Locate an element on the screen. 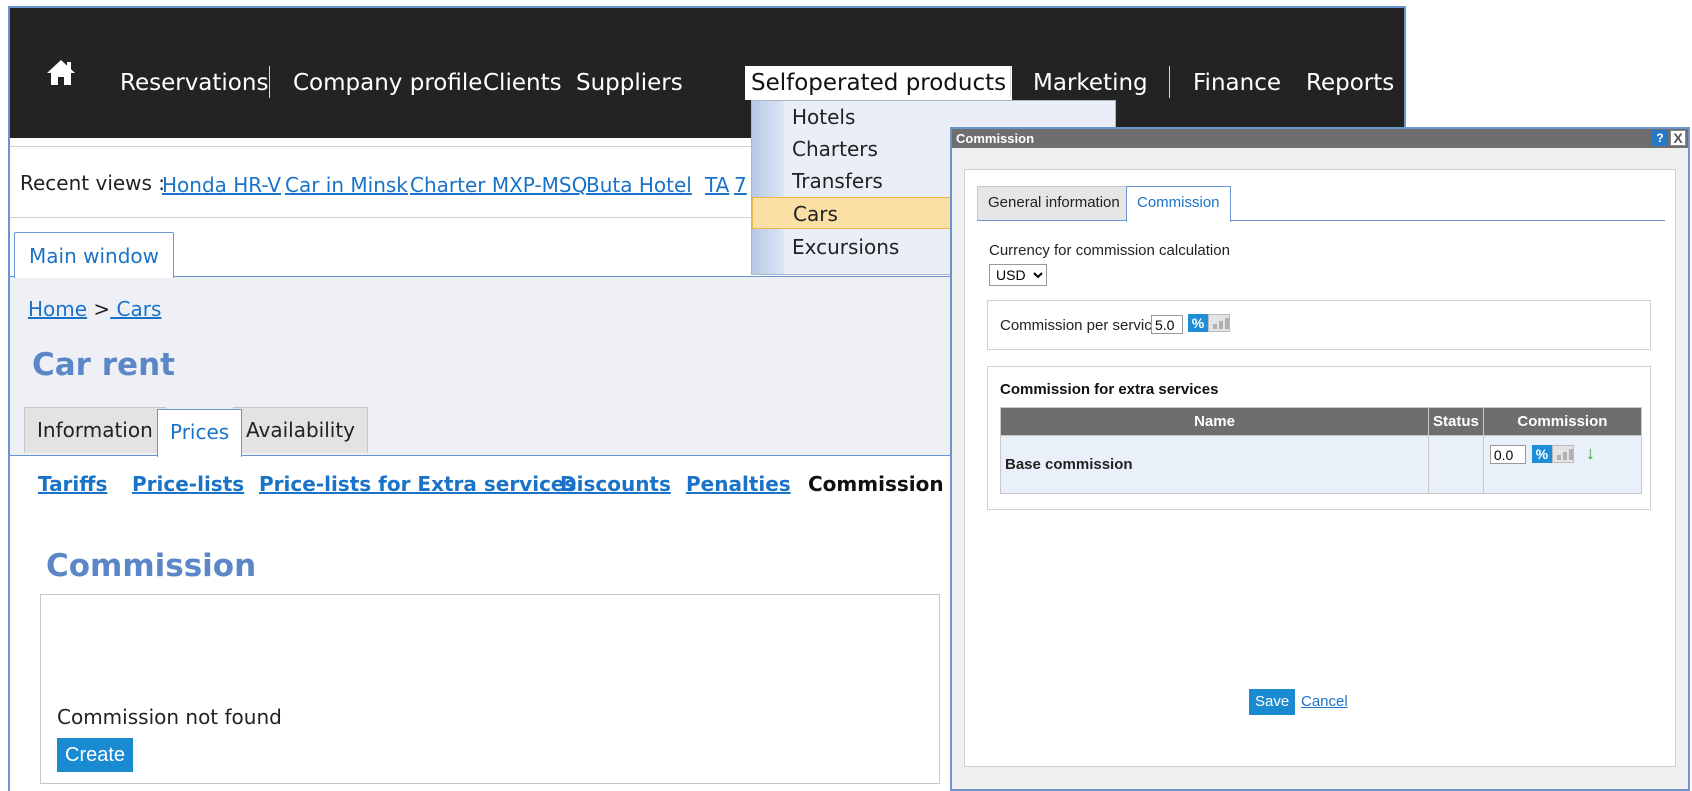 The height and width of the screenshot is (791, 1692). save-button: Save is located at coordinates (1272, 702).